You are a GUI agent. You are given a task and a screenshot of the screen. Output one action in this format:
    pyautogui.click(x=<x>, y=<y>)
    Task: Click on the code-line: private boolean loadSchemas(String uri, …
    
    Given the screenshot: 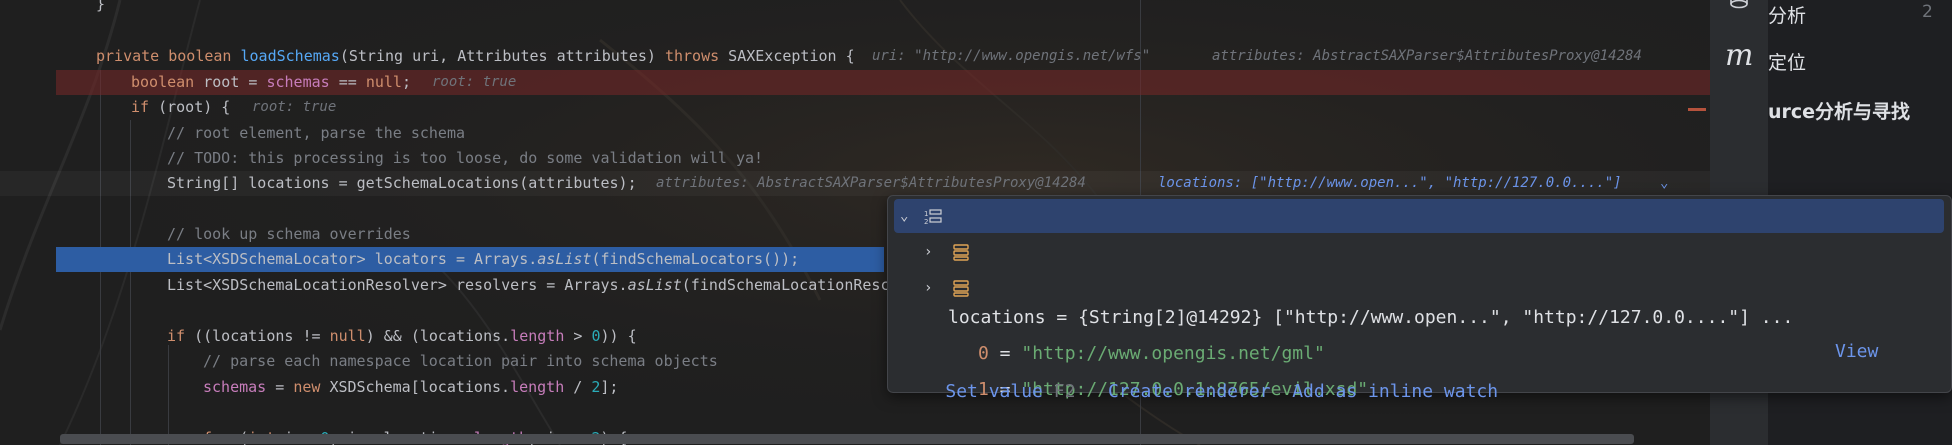 What is the action you would take?
    pyautogui.click(x=855, y=56)
    